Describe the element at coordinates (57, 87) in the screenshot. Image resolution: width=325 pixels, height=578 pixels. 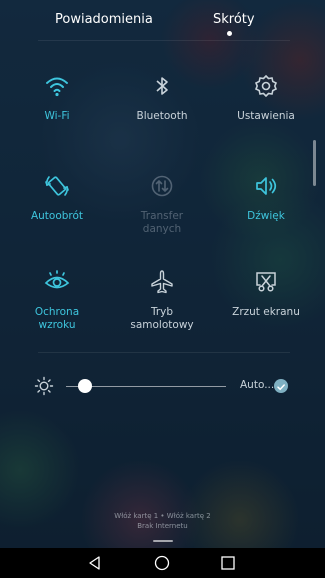
I see `wifi-icon` at that location.